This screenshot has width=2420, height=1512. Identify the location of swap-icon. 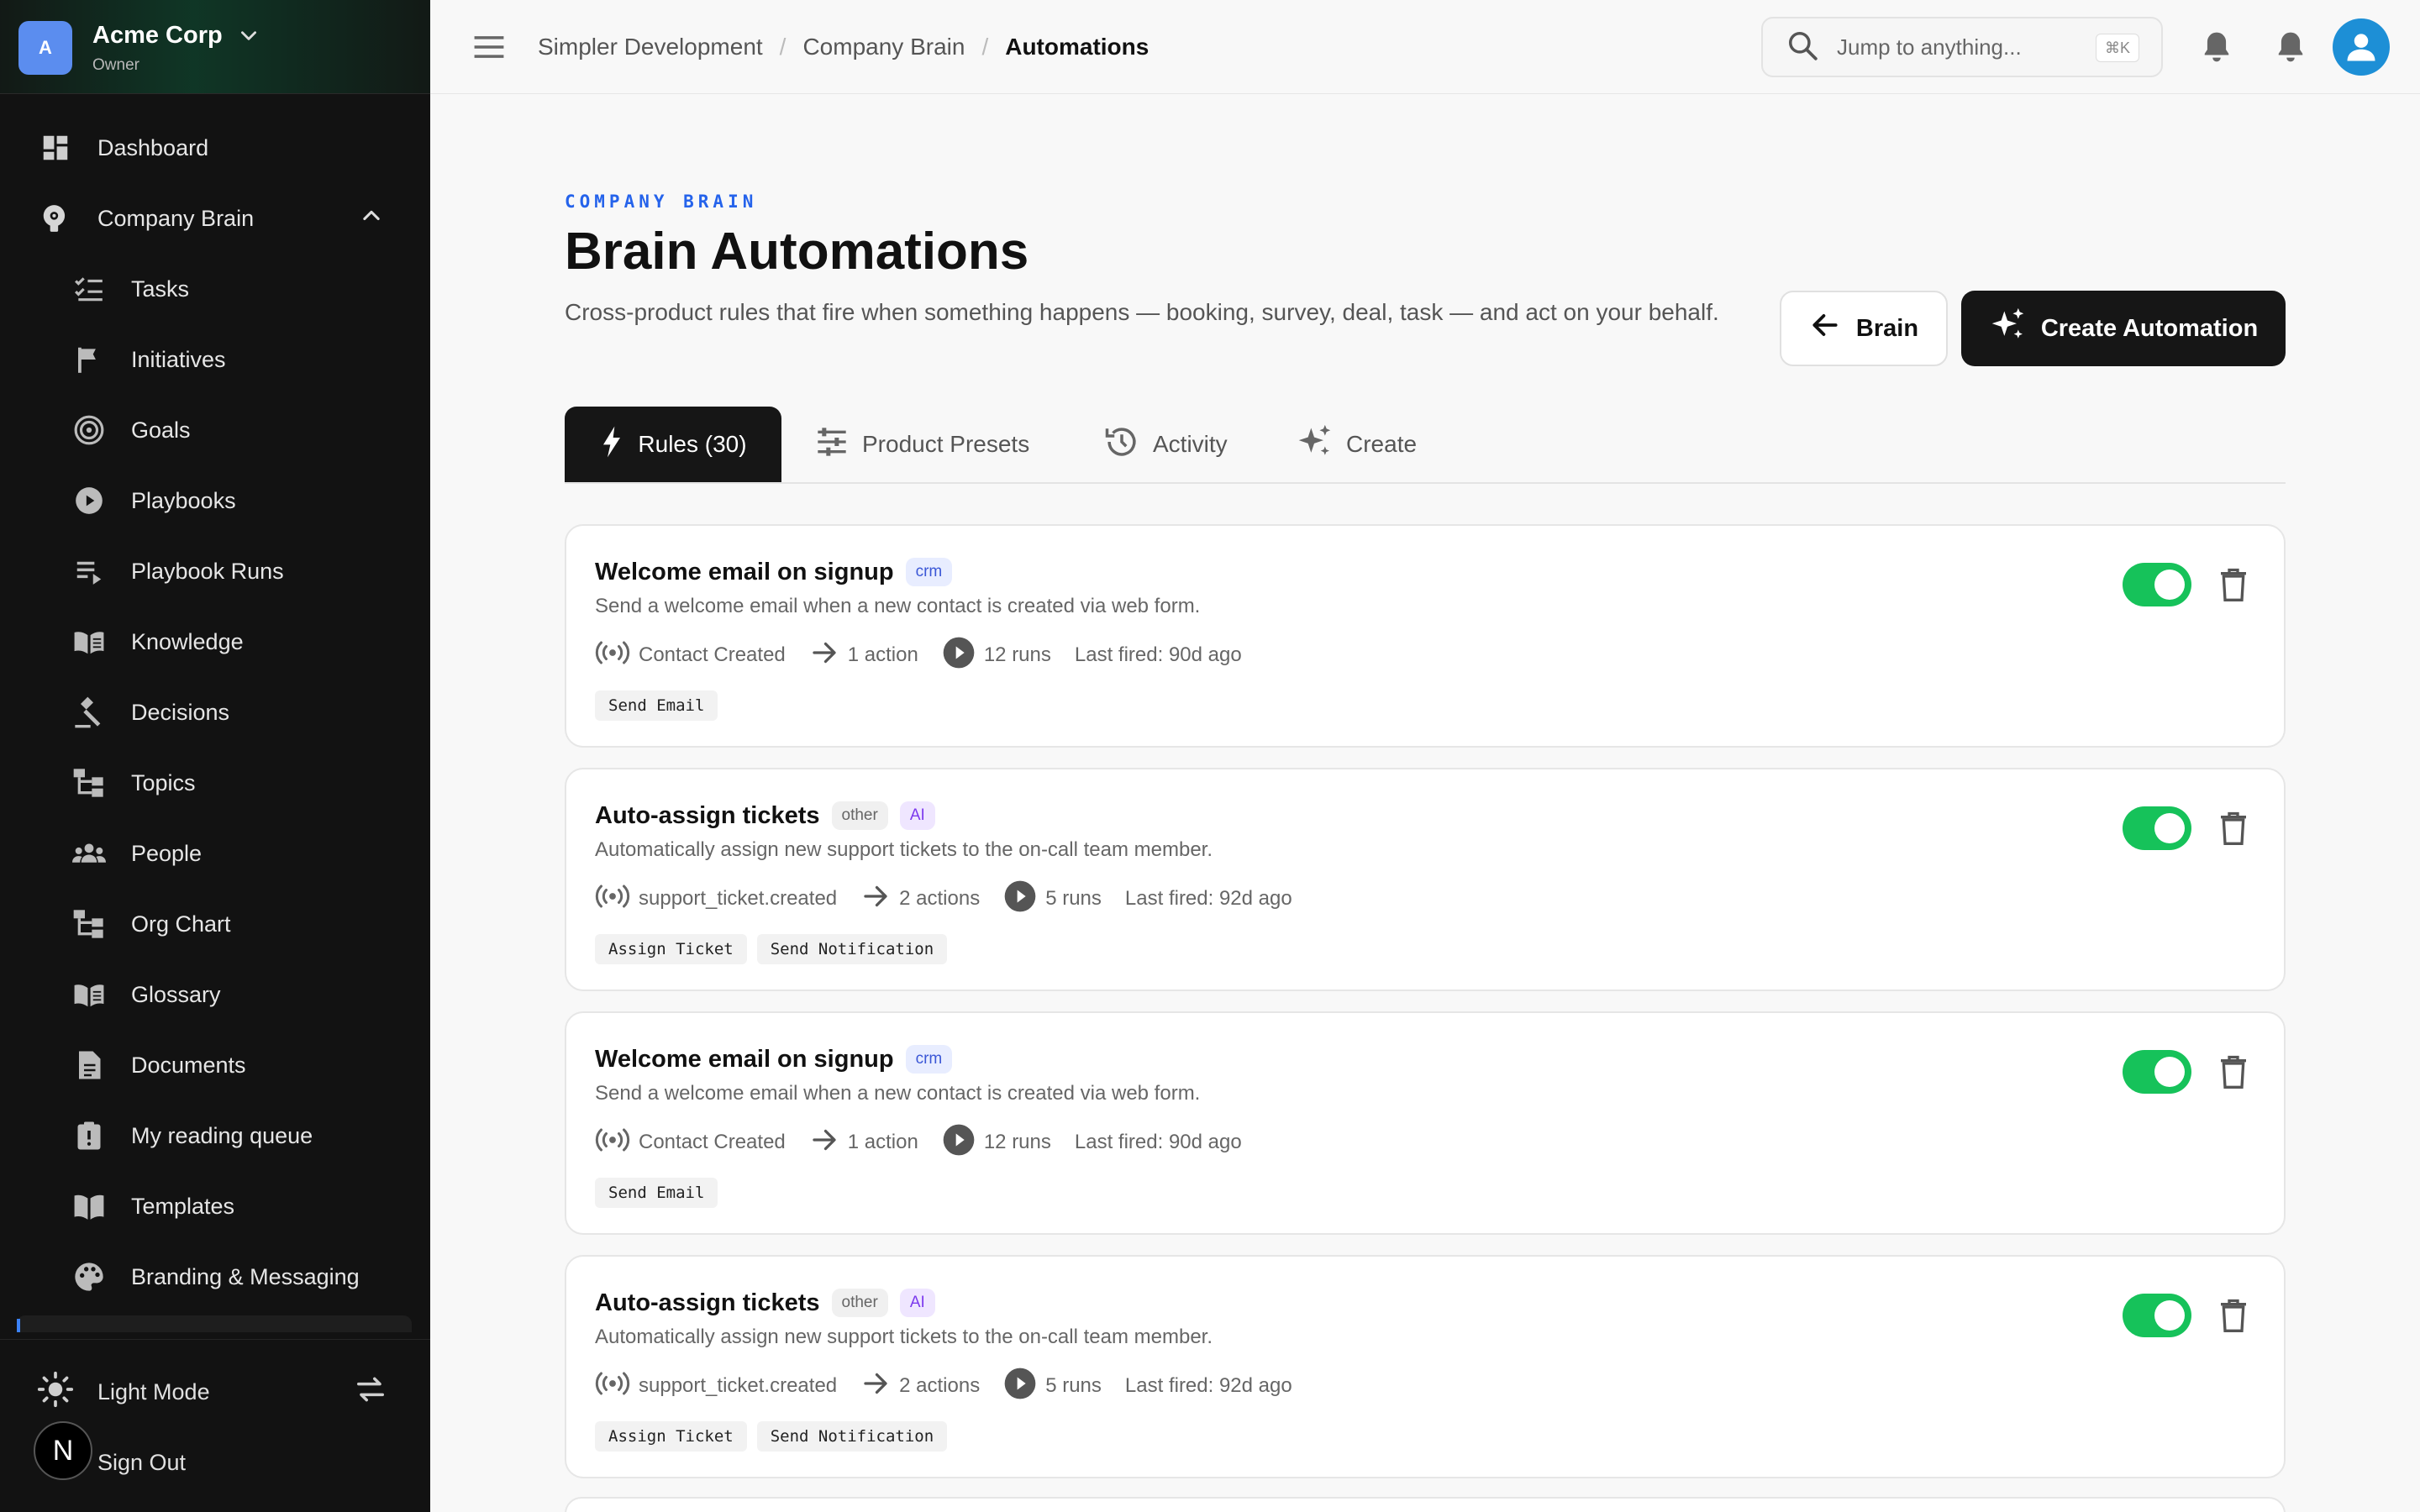
(371, 1392).